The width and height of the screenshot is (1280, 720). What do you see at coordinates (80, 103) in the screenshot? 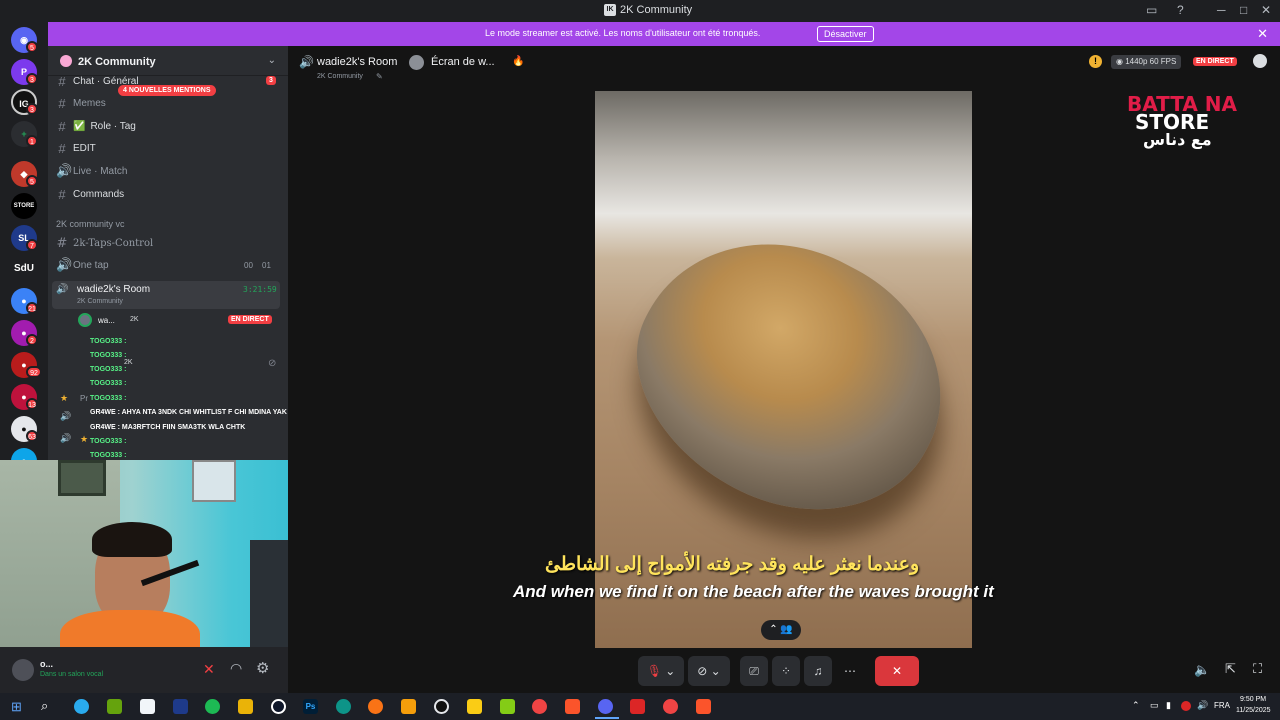
I see `channel-memes: # Memes` at bounding box center [80, 103].